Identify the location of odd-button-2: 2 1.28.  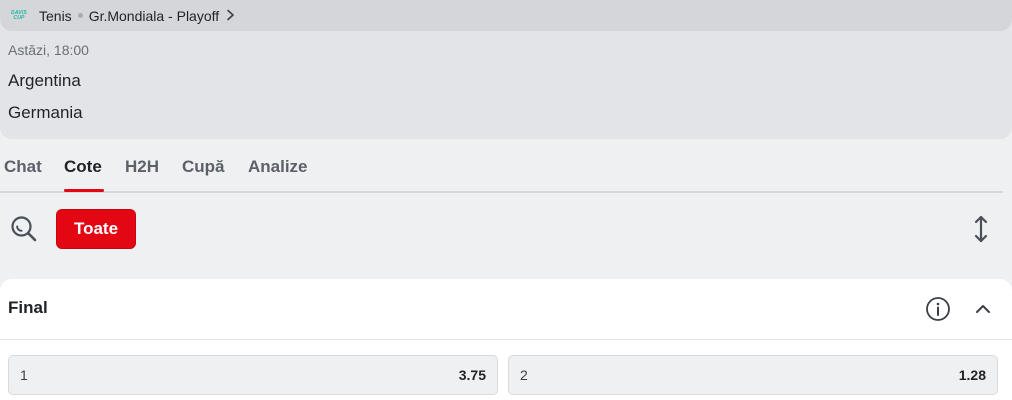
(753, 375).